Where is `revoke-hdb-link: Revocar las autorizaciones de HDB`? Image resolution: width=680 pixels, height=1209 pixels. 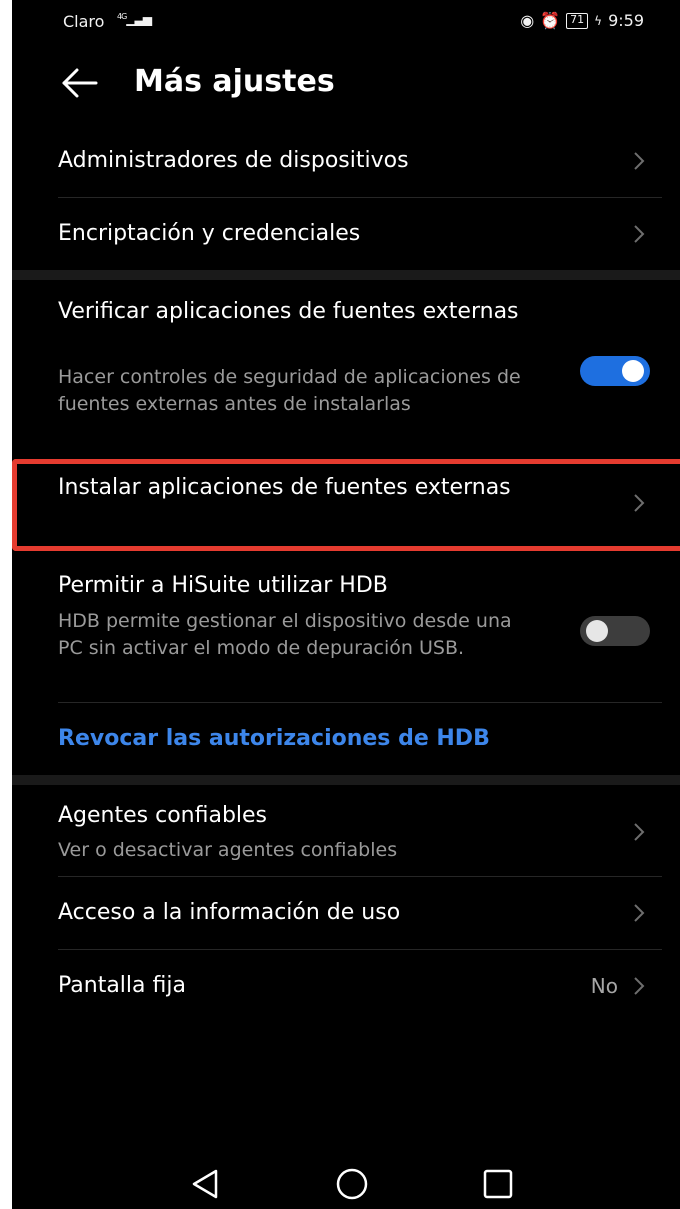
revoke-hdb-link: Revocar las autorizaciones de HDB is located at coordinates (274, 739).